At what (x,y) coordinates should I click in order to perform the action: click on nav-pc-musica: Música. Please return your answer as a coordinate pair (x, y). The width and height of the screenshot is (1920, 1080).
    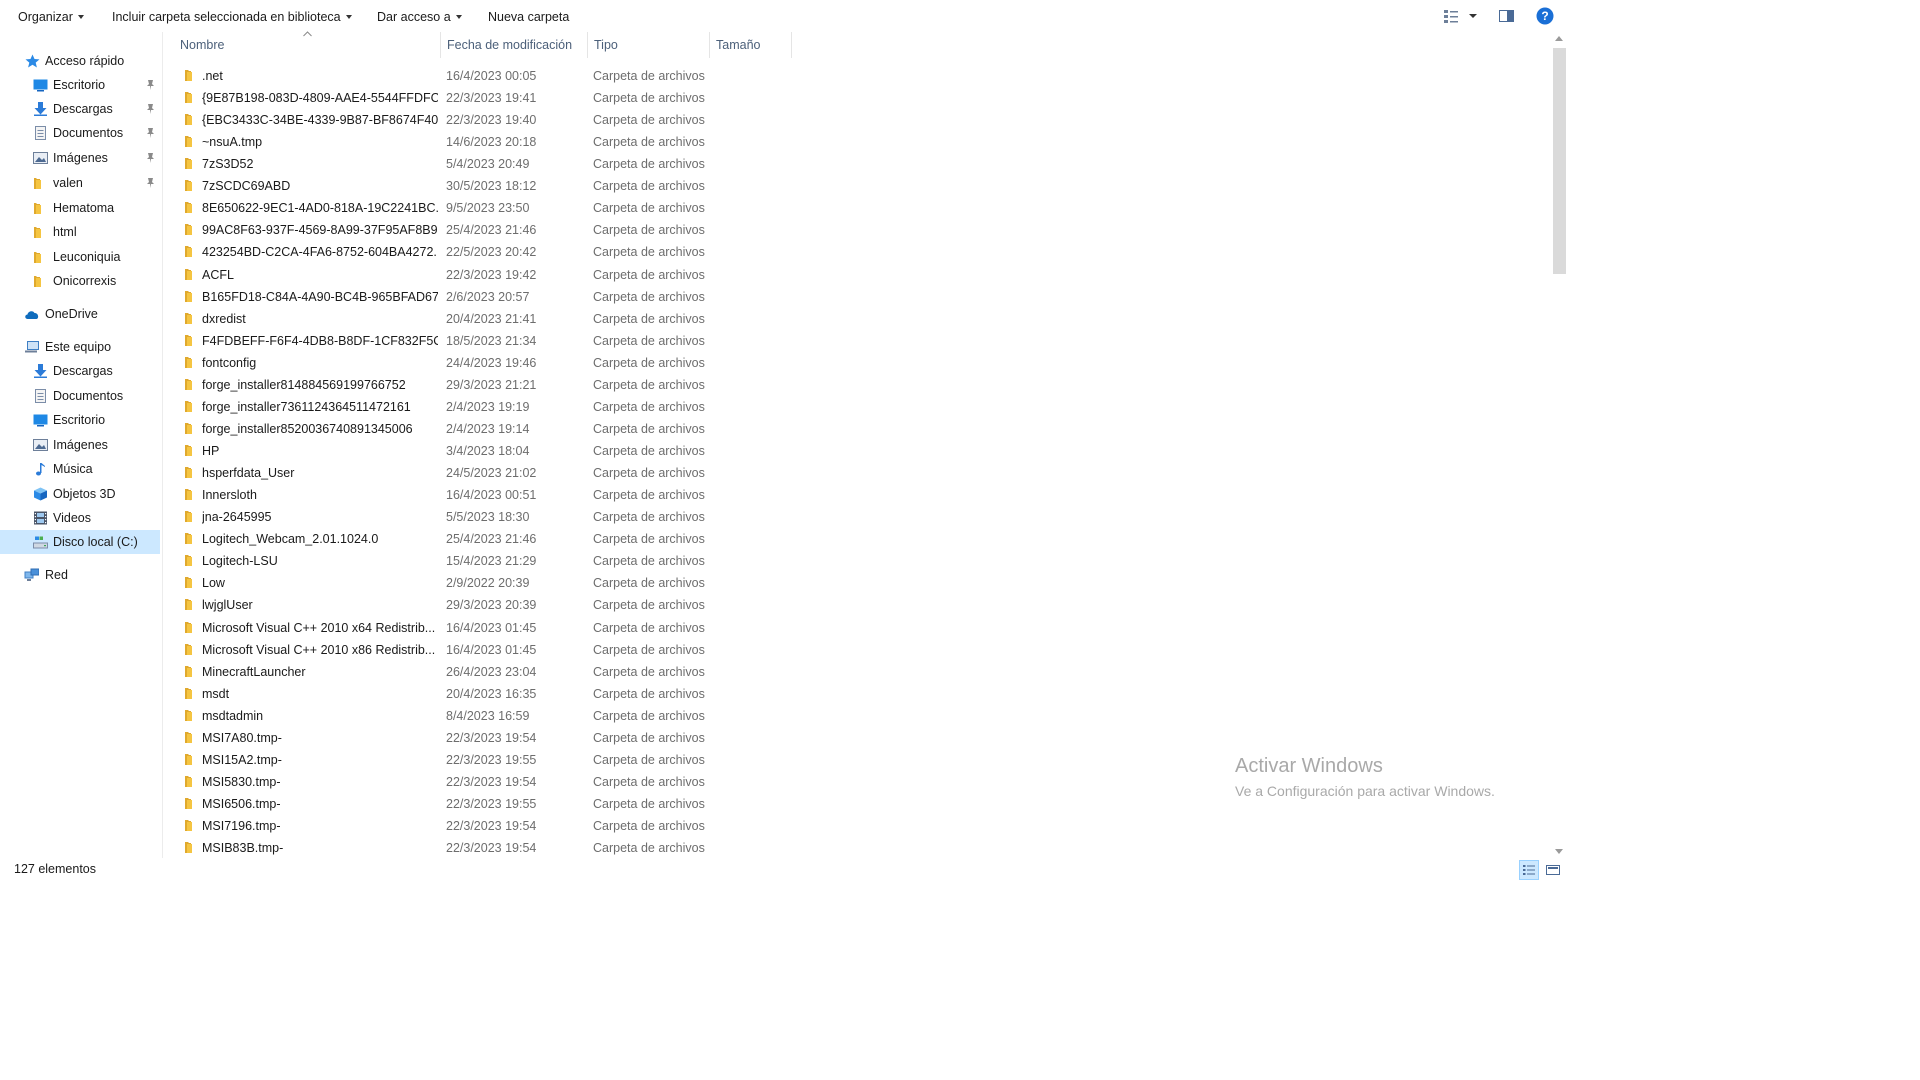
    Looking at the image, I should click on (80, 469).